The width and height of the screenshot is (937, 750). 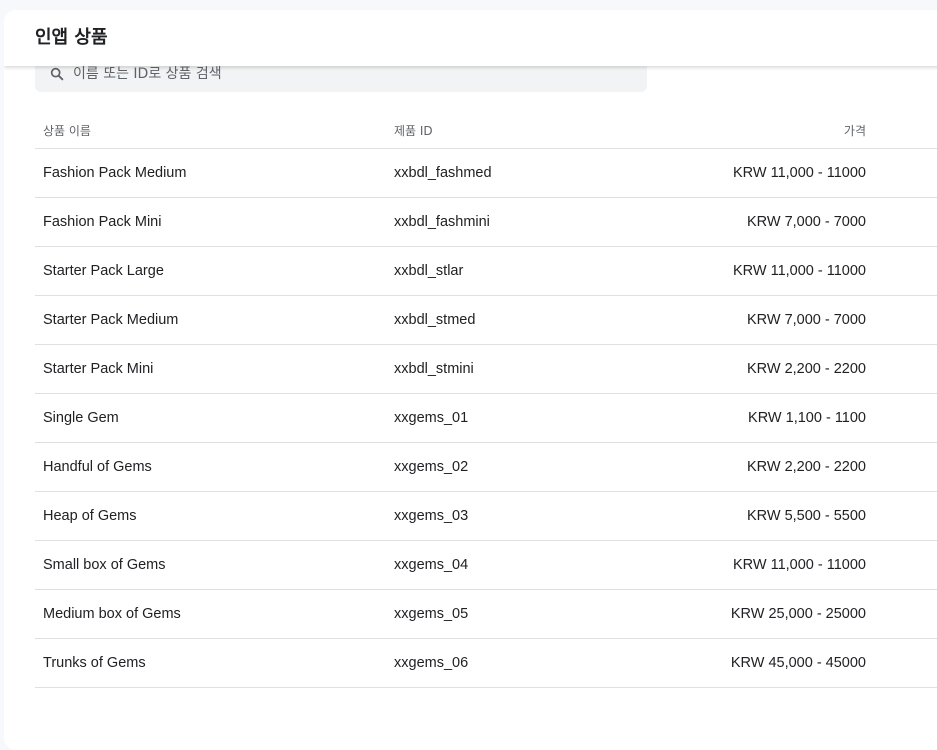 I want to click on column-header-id: 제품 ID, so click(x=413, y=130).